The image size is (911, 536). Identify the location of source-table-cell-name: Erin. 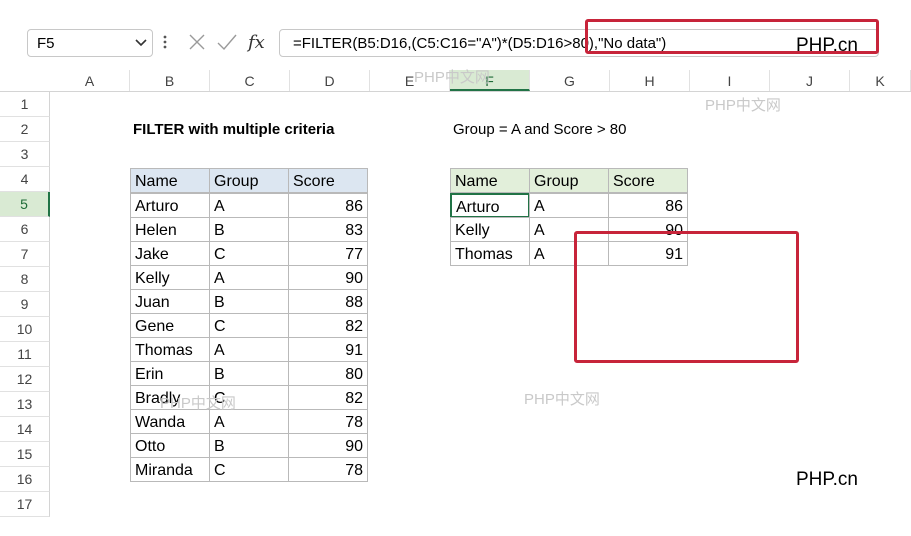
(170, 373).